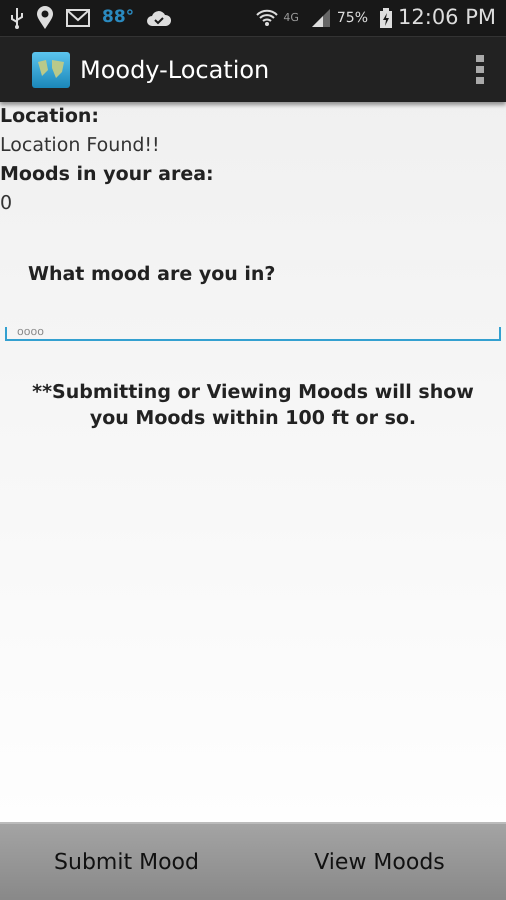  Describe the element at coordinates (320, 18) in the screenshot. I see `signal-icon` at that location.